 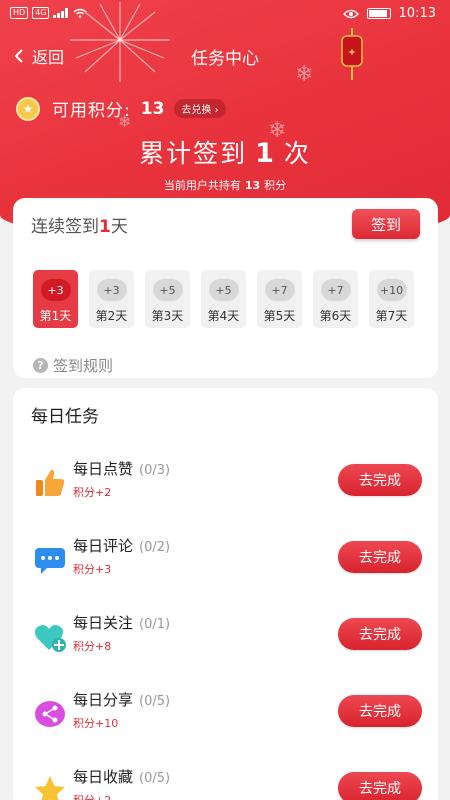 What do you see at coordinates (105, 227) in the screenshot?
I see `streak-days: 1` at bounding box center [105, 227].